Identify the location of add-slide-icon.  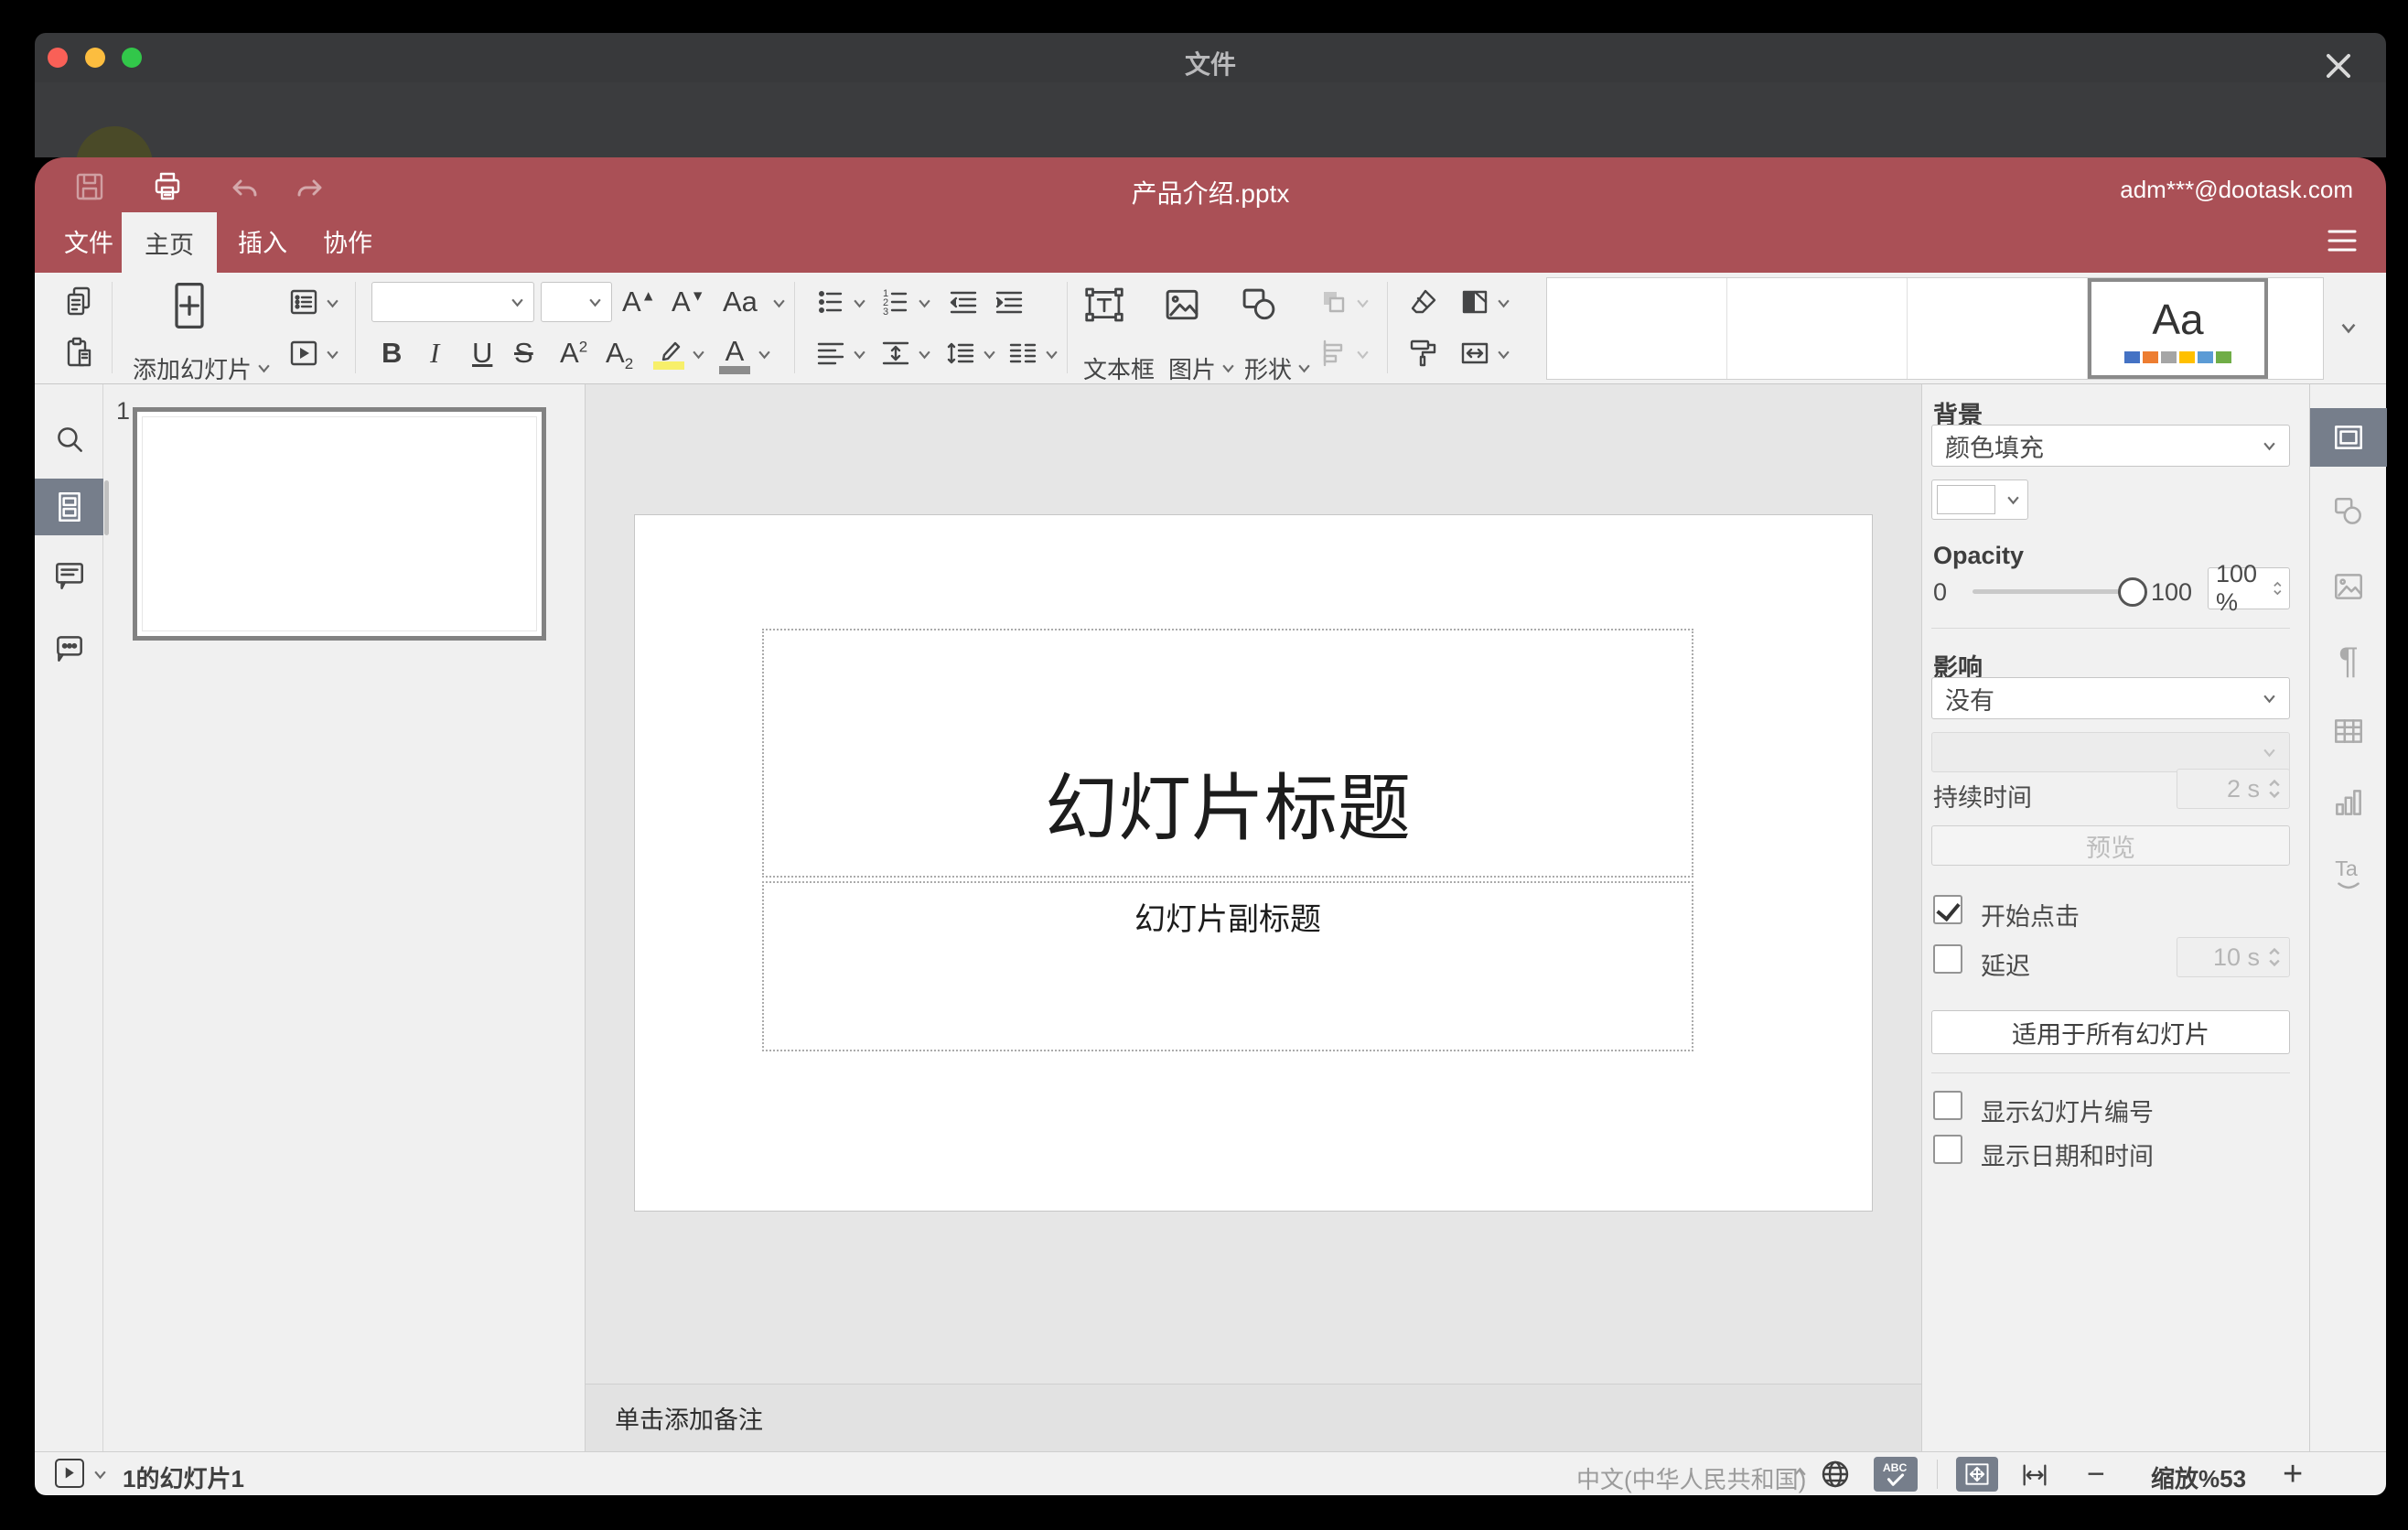
(189, 305).